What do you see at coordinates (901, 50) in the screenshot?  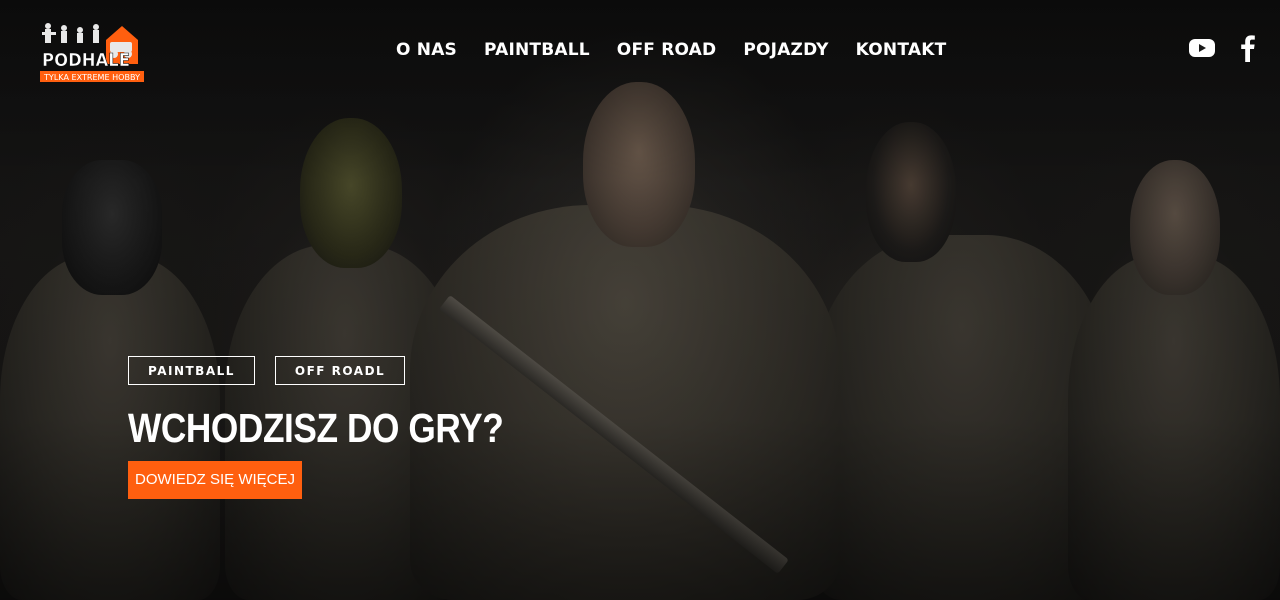 I see `nav-item-kontakt: KONTAKT` at bounding box center [901, 50].